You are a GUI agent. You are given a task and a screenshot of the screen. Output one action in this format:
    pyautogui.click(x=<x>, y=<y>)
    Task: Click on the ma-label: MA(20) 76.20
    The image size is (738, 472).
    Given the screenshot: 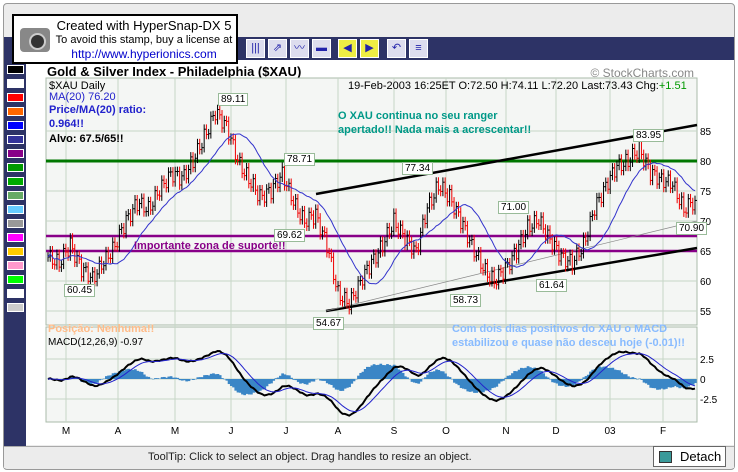 What is the action you would take?
    pyautogui.click(x=82, y=97)
    